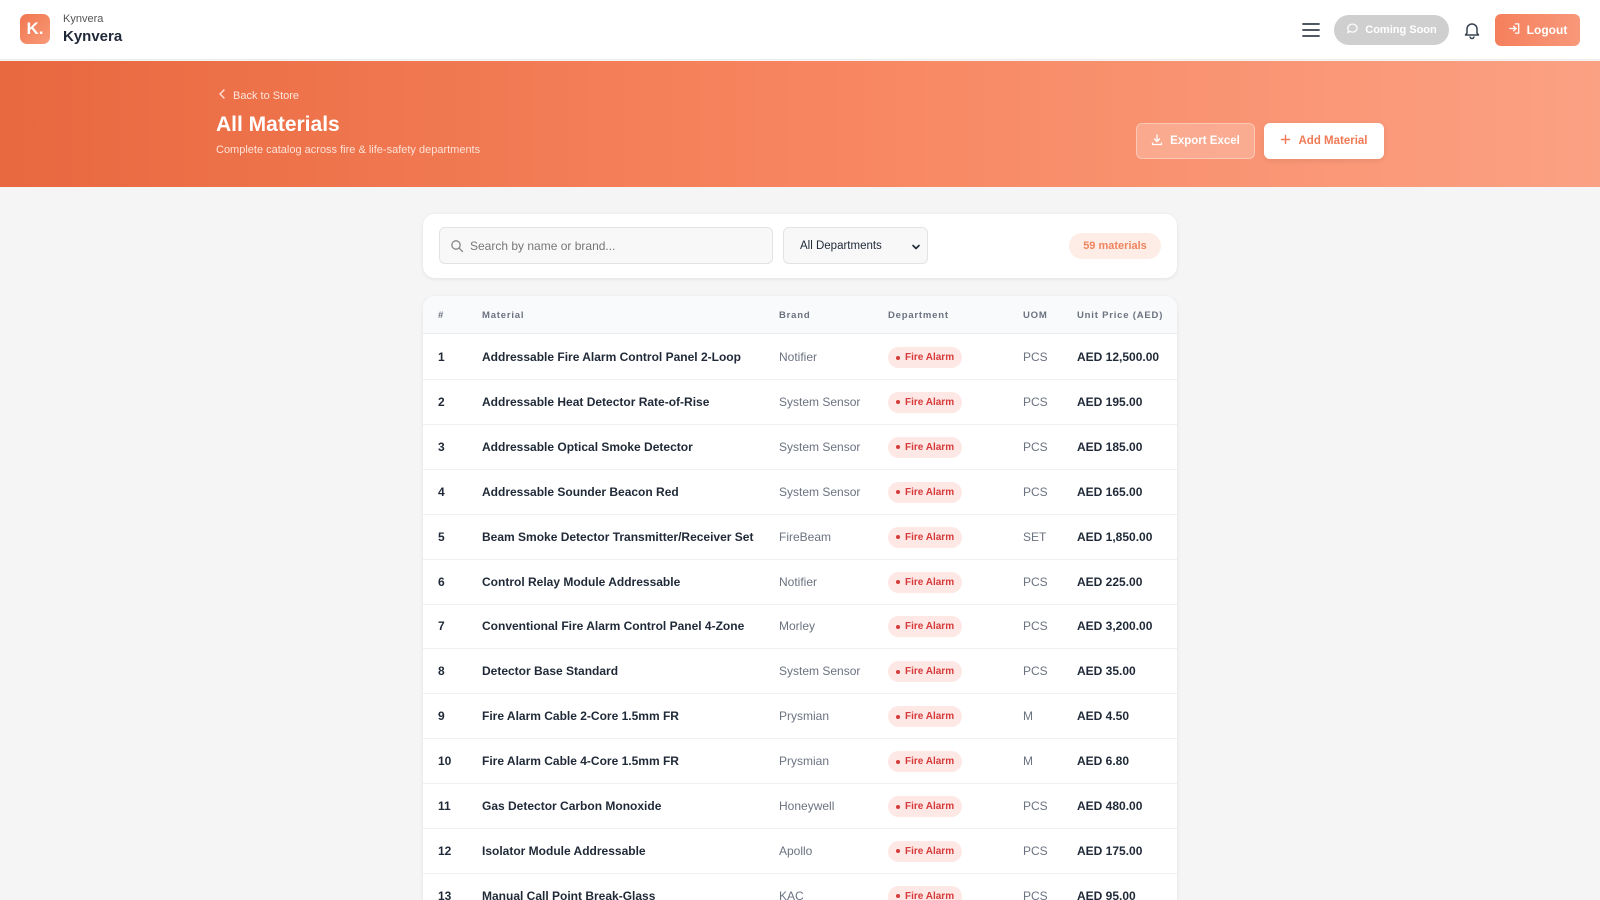 This screenshot has height=900, width=1600. I want to click on row-number: 13, so click(445, 894).